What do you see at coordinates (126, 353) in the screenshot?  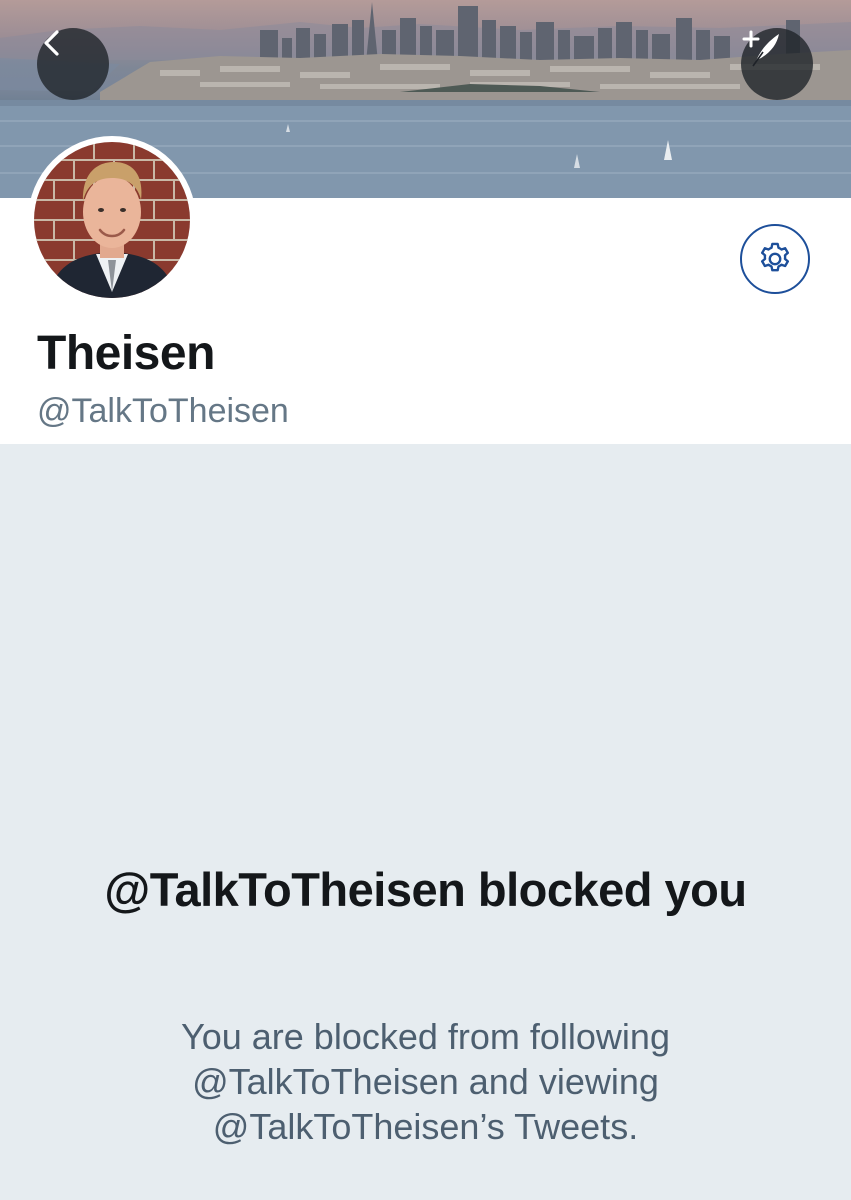 I see `profile-display-name: Theisen` at bounding box center [126, 353].